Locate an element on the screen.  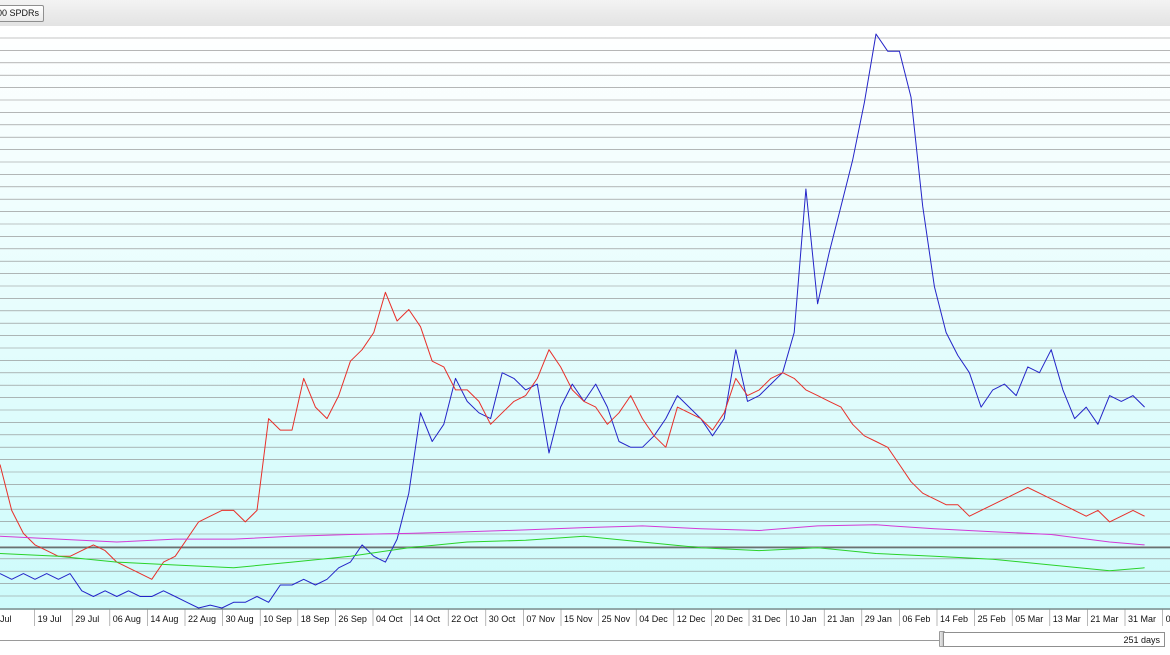
x-tick-label: 07 Nov is located at coordinates (540, 619).